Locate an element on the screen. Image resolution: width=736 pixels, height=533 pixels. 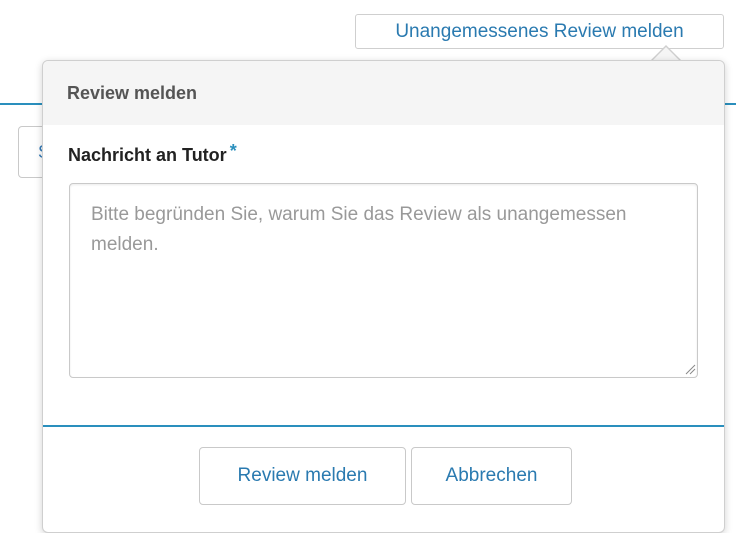
background-divider is located at coordinates (22, 104).